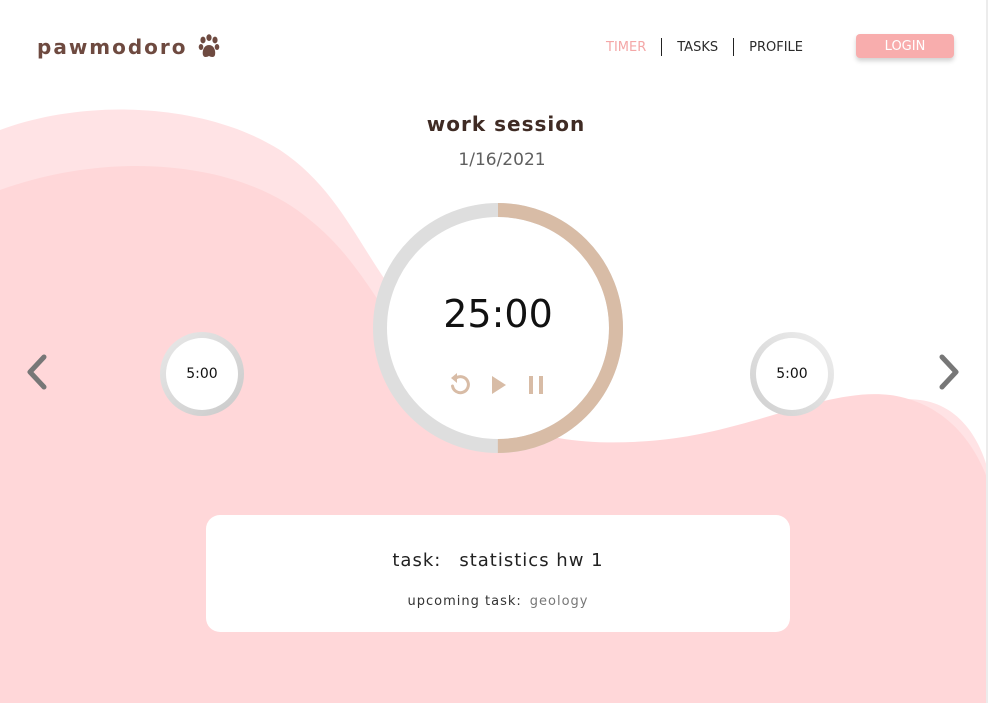  I want to click on logo: pawmodoro, so click(128, 47).